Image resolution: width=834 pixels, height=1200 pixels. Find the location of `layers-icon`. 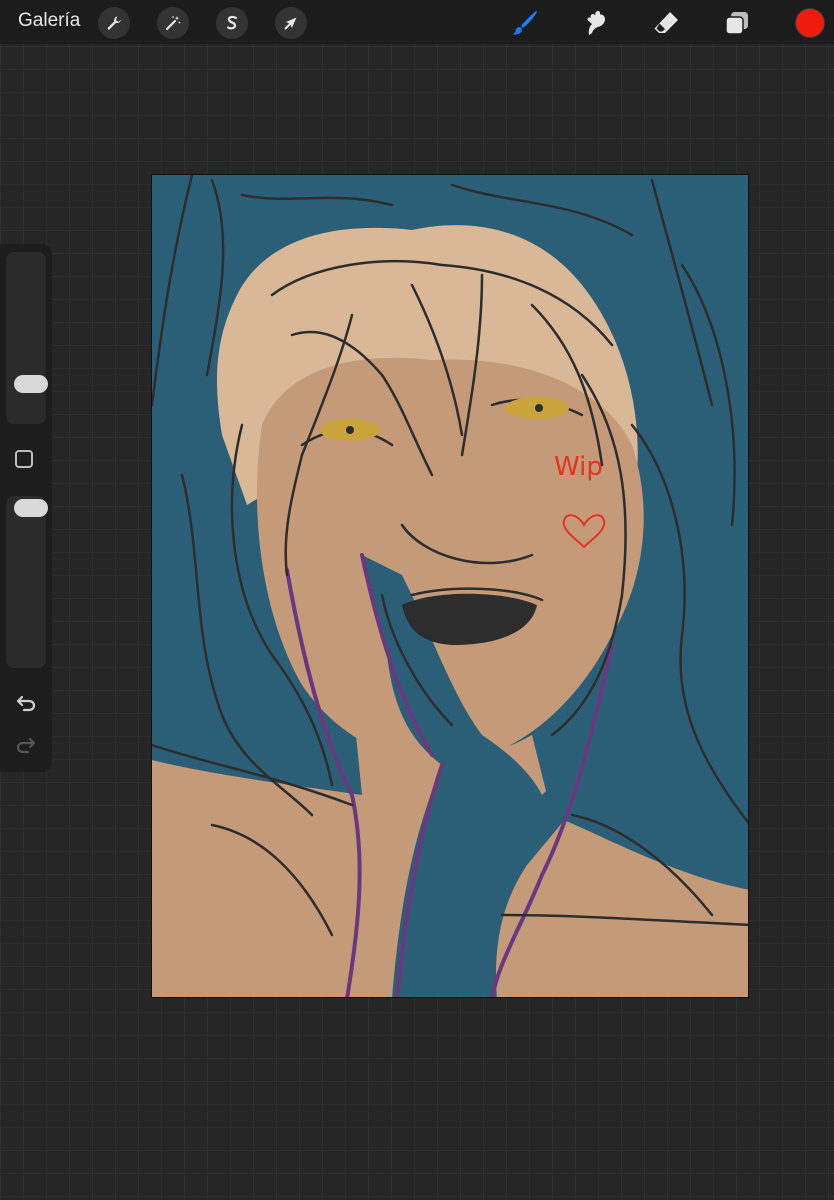

layers-icon is located at coordinates (736, 23).